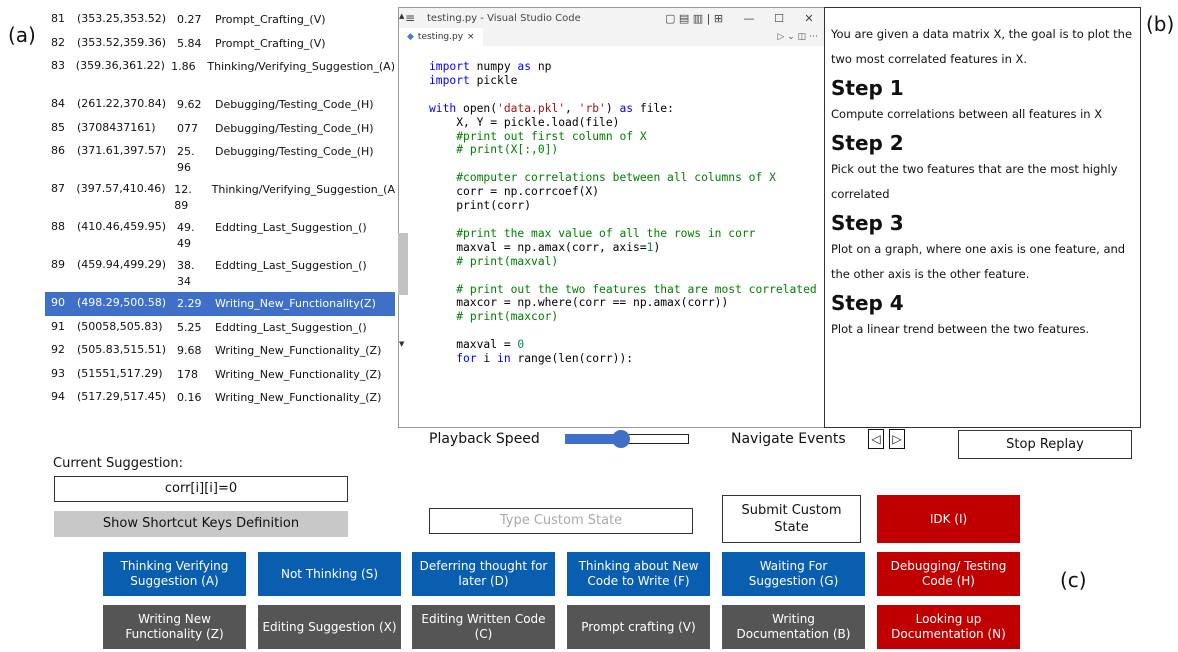  Describe the element at coordinates (410, 37) in the screenshot. I see `python-file-icon: ◆` at that location.